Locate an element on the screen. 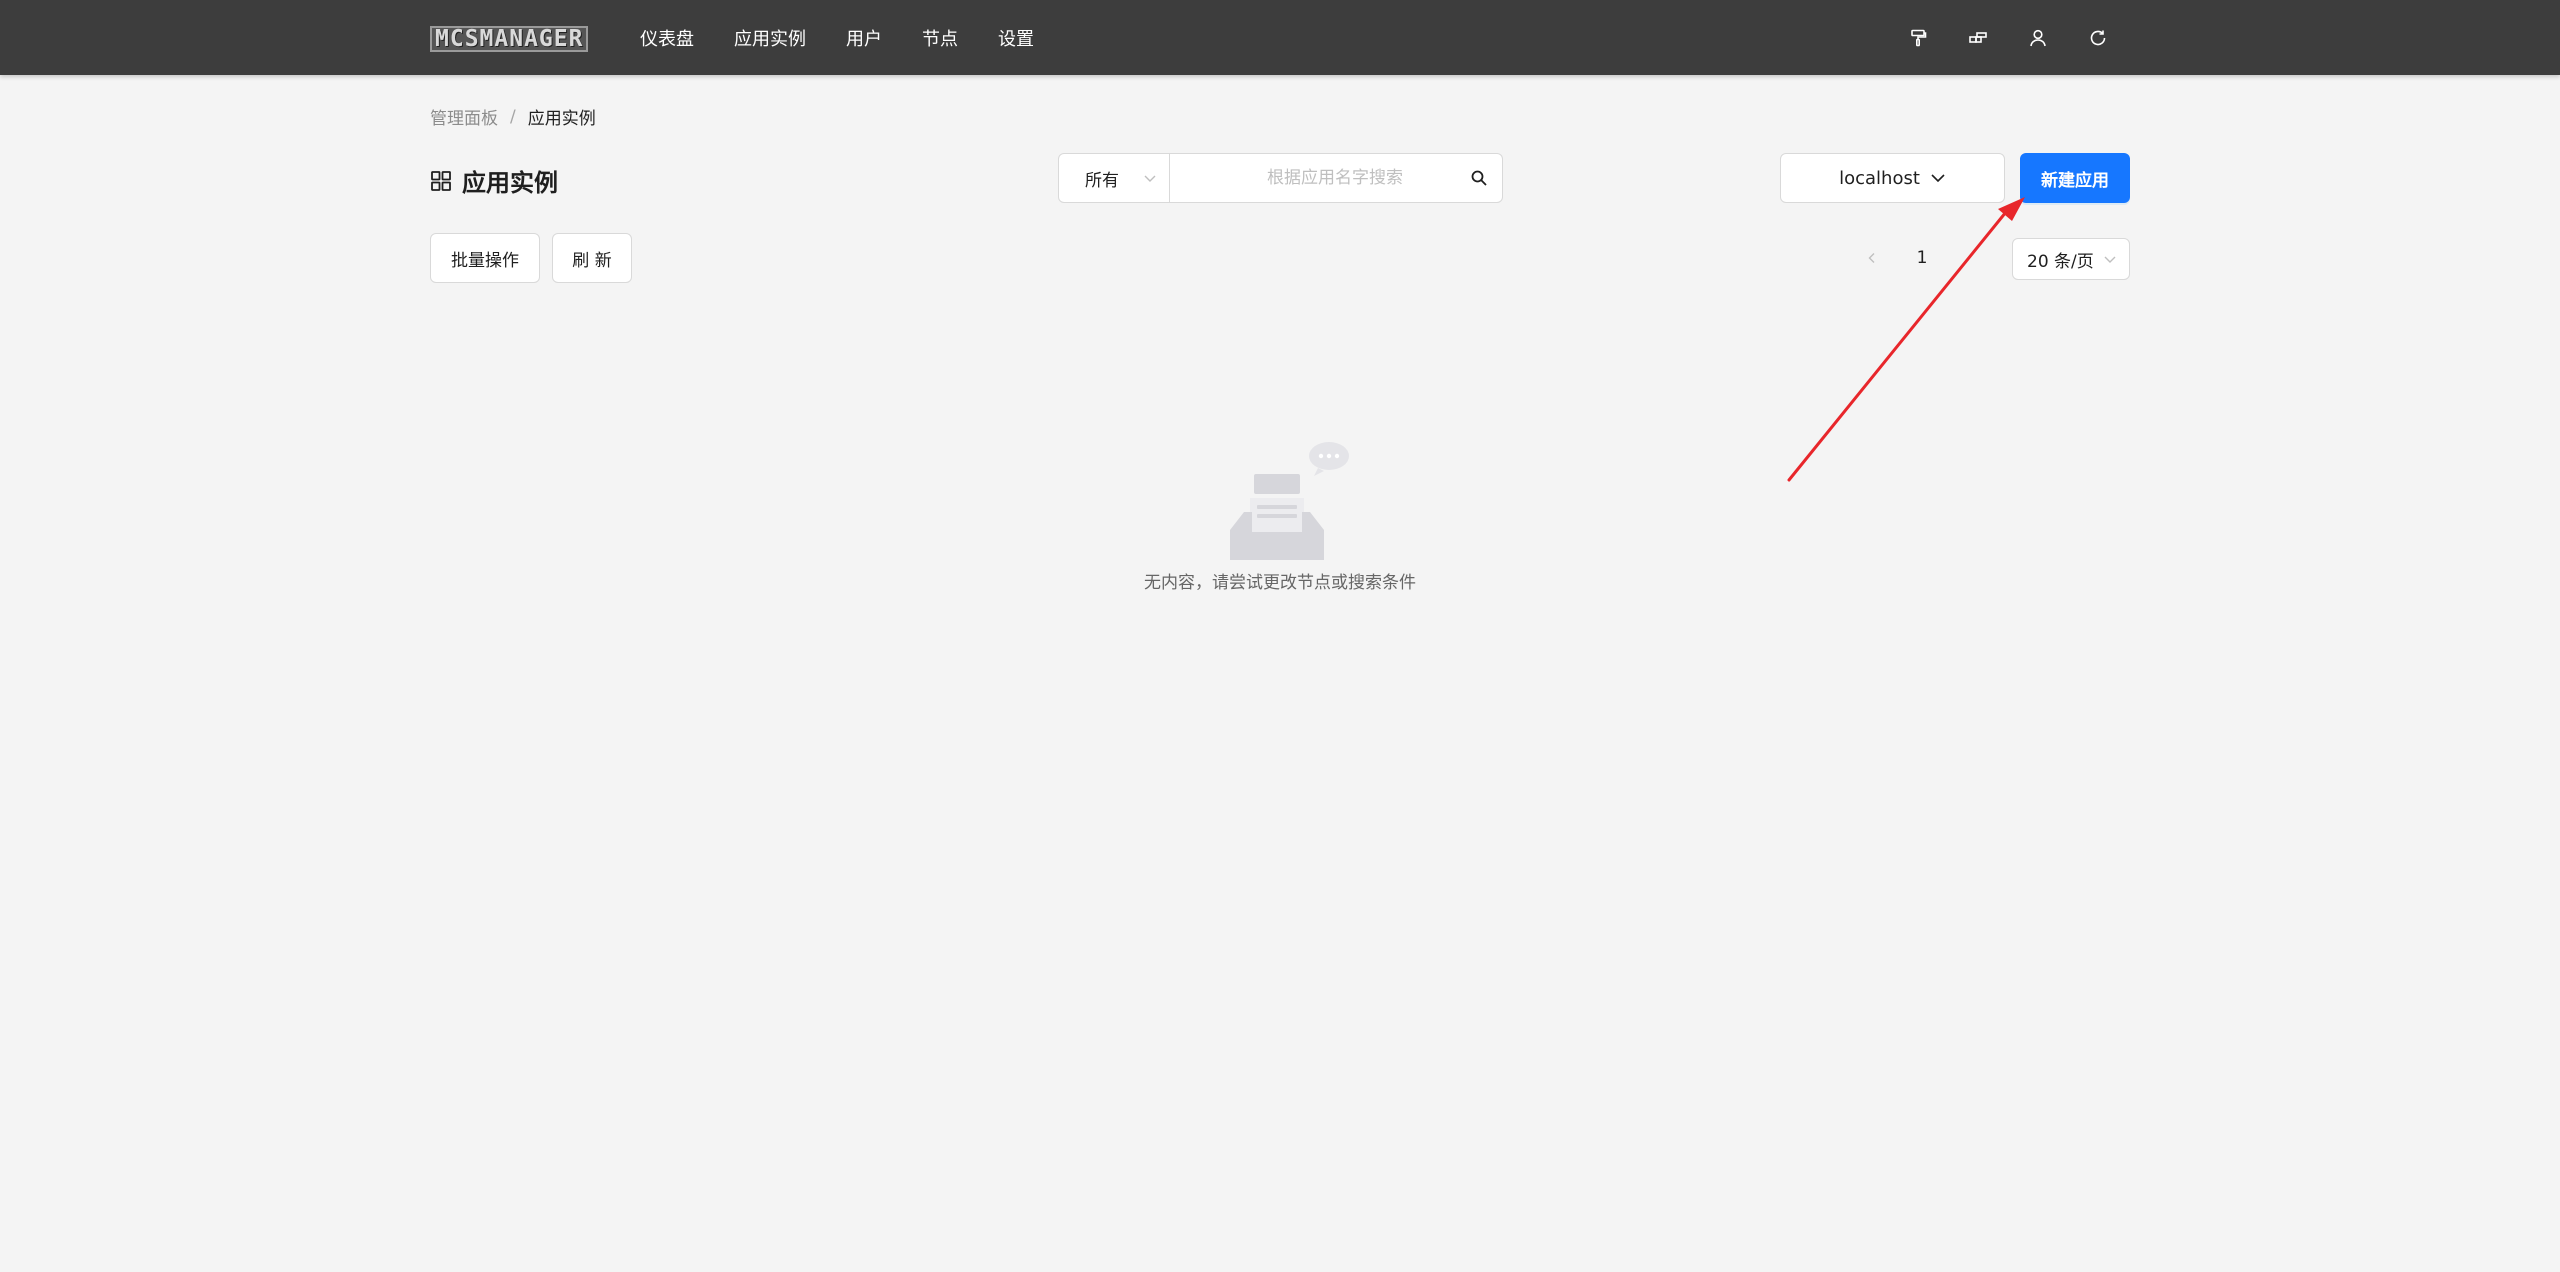  nav-instances: 应用实例 is located at coordinates (770, 38).